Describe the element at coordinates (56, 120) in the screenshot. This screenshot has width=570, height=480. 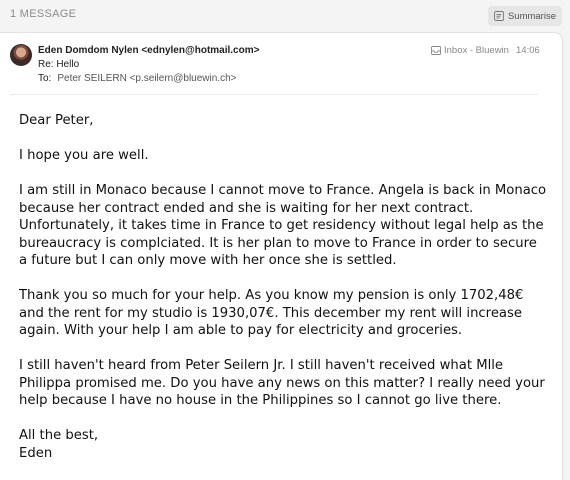
I see `greeting: Dear Peter,` at that location.